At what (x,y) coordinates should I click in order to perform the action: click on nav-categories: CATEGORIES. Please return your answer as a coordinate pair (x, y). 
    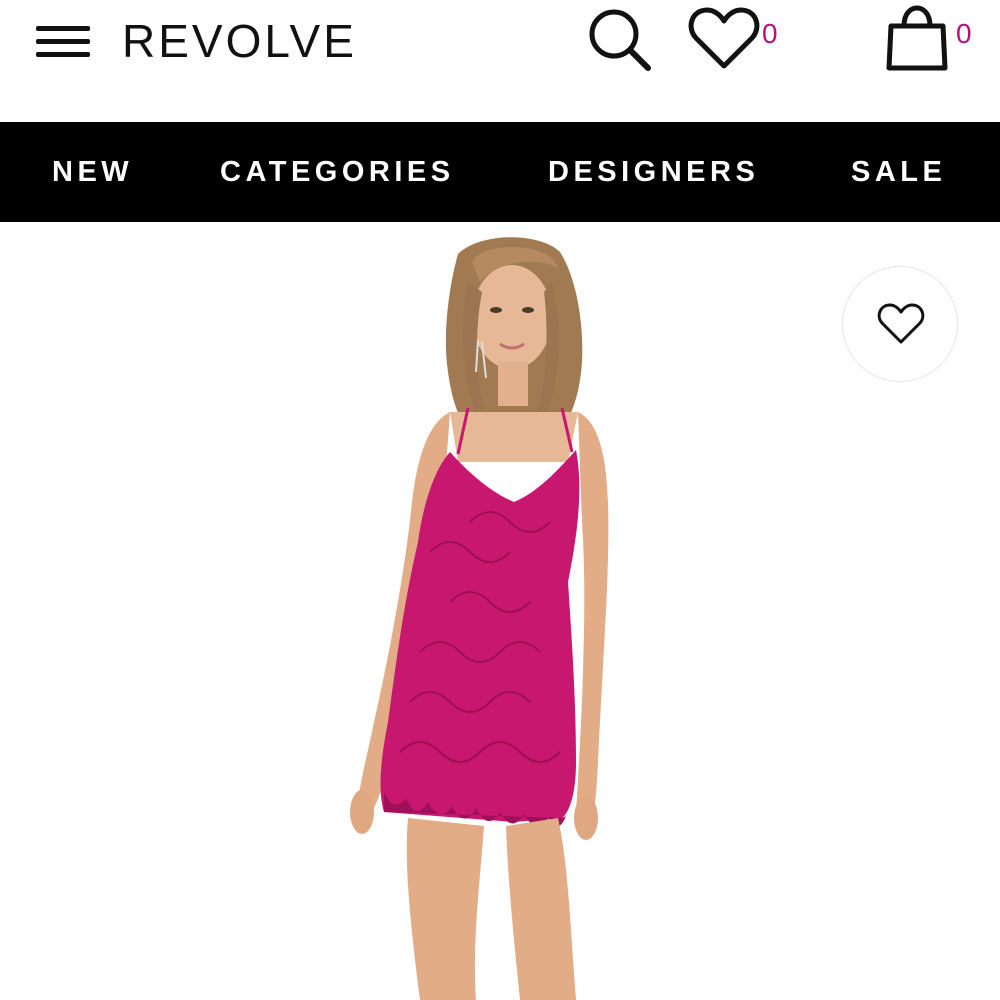
    Looking at the image, I should click on (337, 172).